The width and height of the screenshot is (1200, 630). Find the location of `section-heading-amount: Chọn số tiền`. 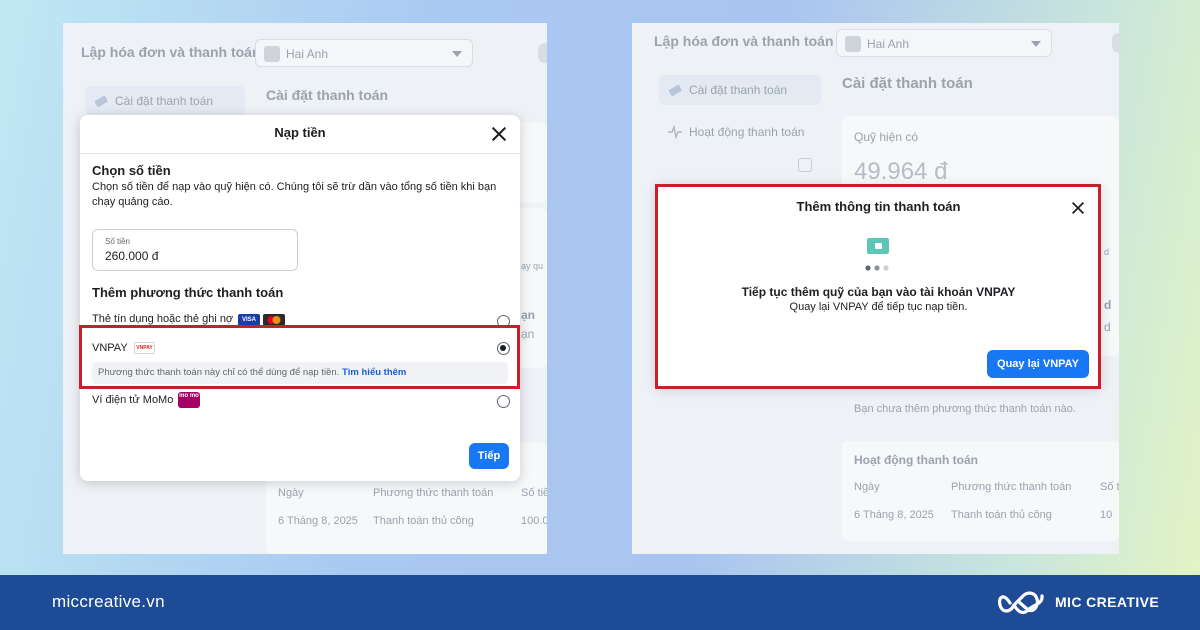

section-heading-amount: Chọn số tiền is located at coordinates (131, 170).